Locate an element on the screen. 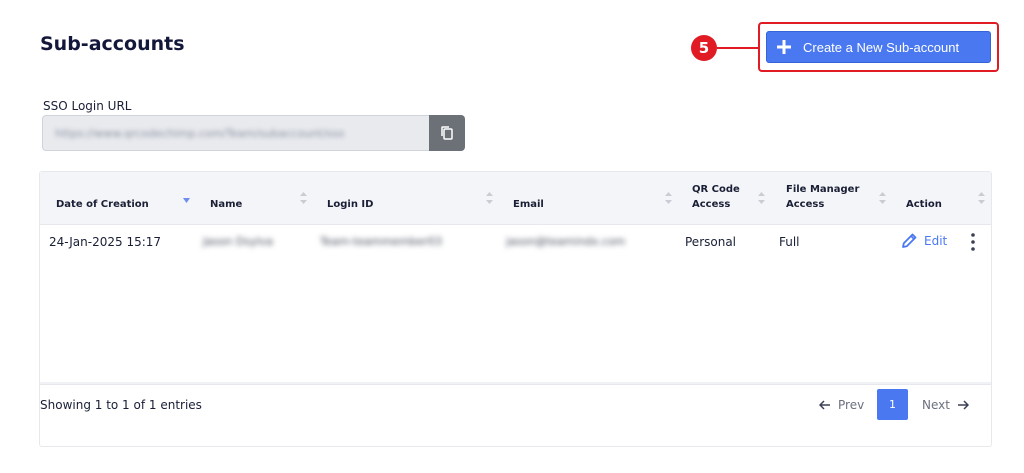  sort-desc-icon is located at coordinates (186, 201).